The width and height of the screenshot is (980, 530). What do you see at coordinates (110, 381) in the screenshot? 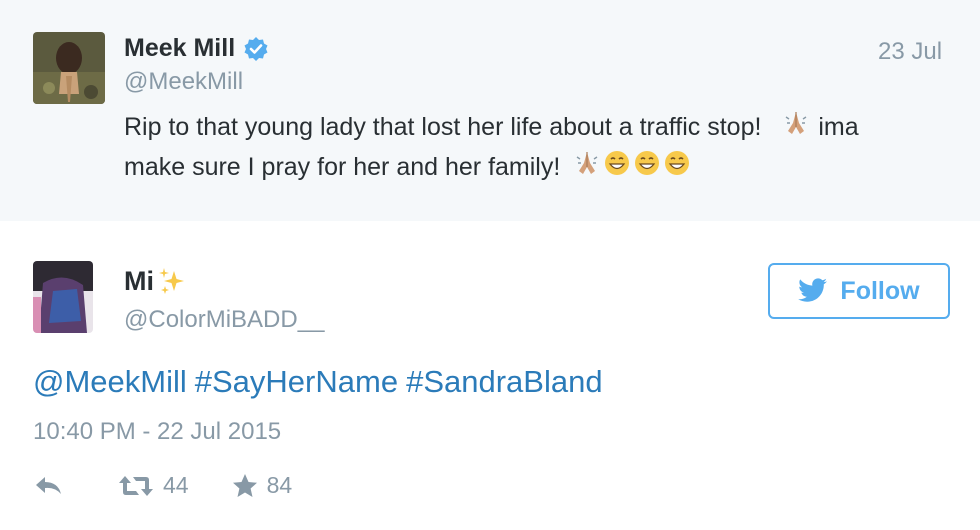
I see `mention-link: @MeekMill` at bounding box center [110, 381].